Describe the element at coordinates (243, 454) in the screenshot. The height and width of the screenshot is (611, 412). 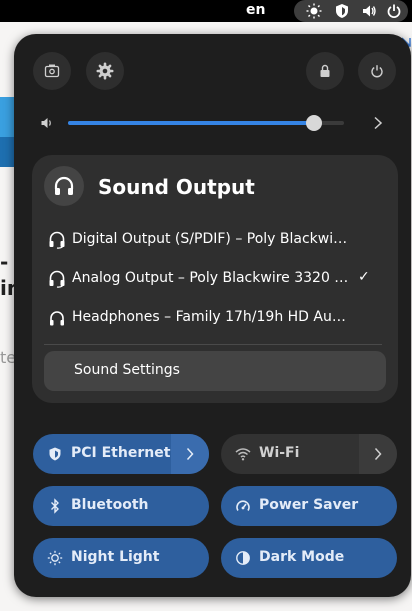
I see `wifi-icon` at that location.